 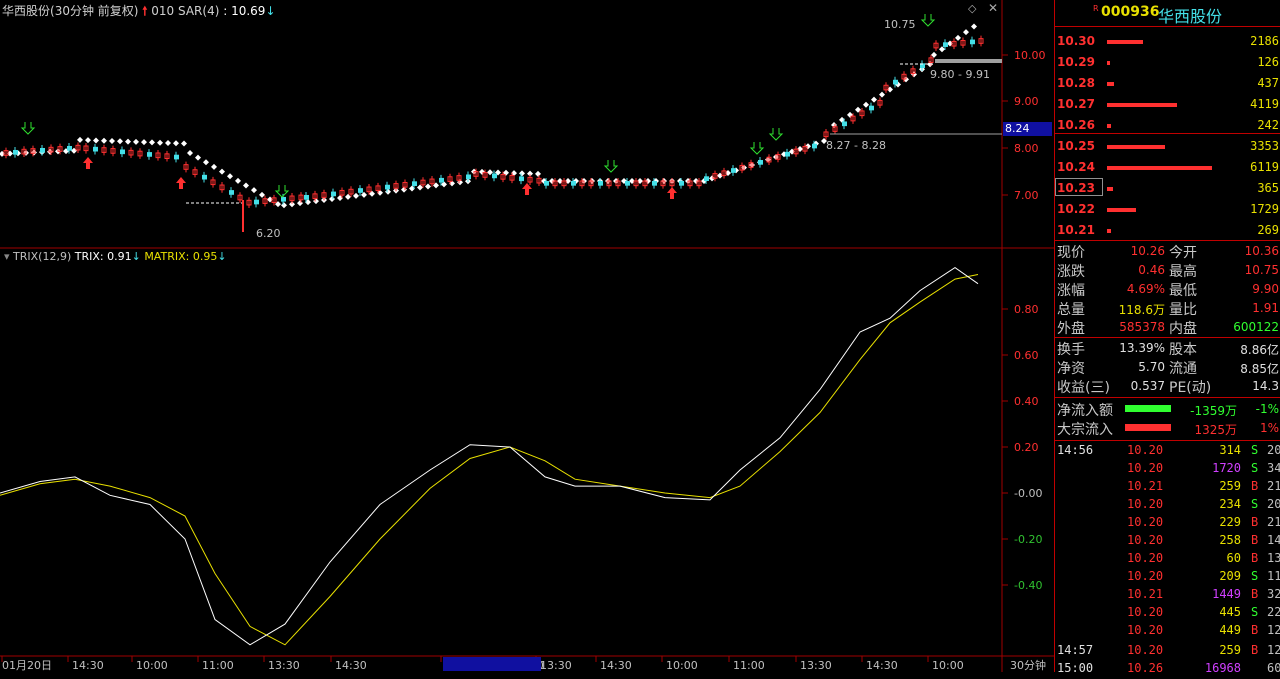 What do you see at coordinates (1076, 41) in the screenshot?
I see `book-price: 10.30` at bounding box center [1076, 41].